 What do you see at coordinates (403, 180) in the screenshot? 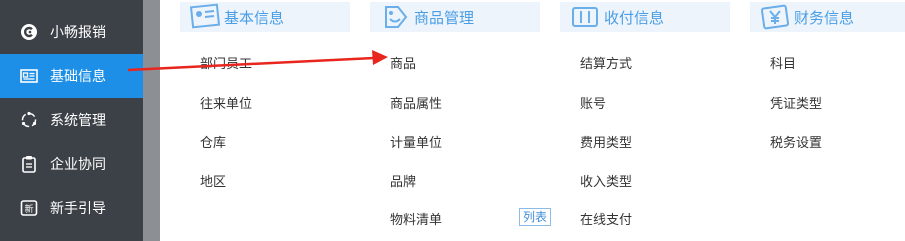
I see `link-brands: 品牌` at bounding box center [403, 180].